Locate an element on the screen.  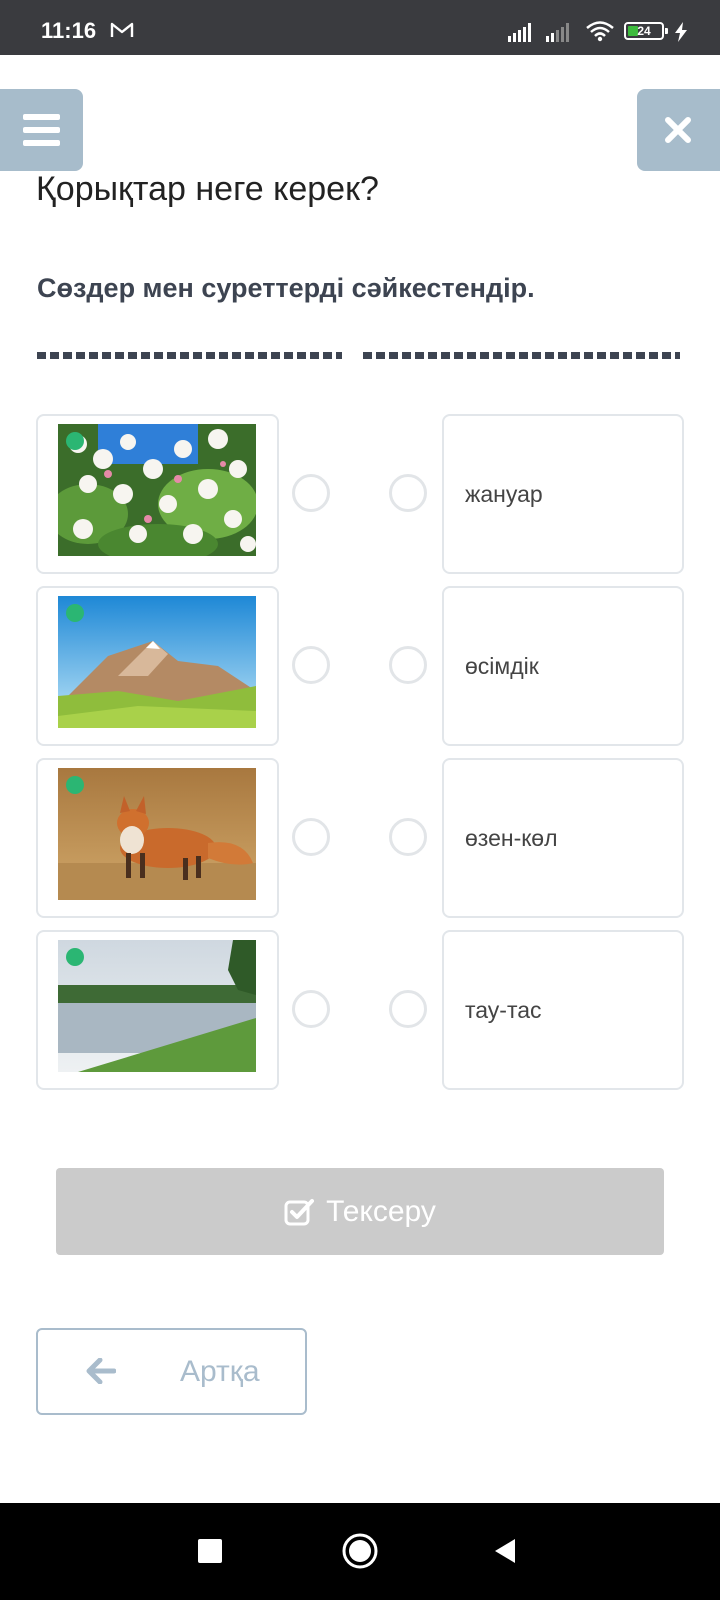
arrow-left-icon is located at coordinates (101, 1371).